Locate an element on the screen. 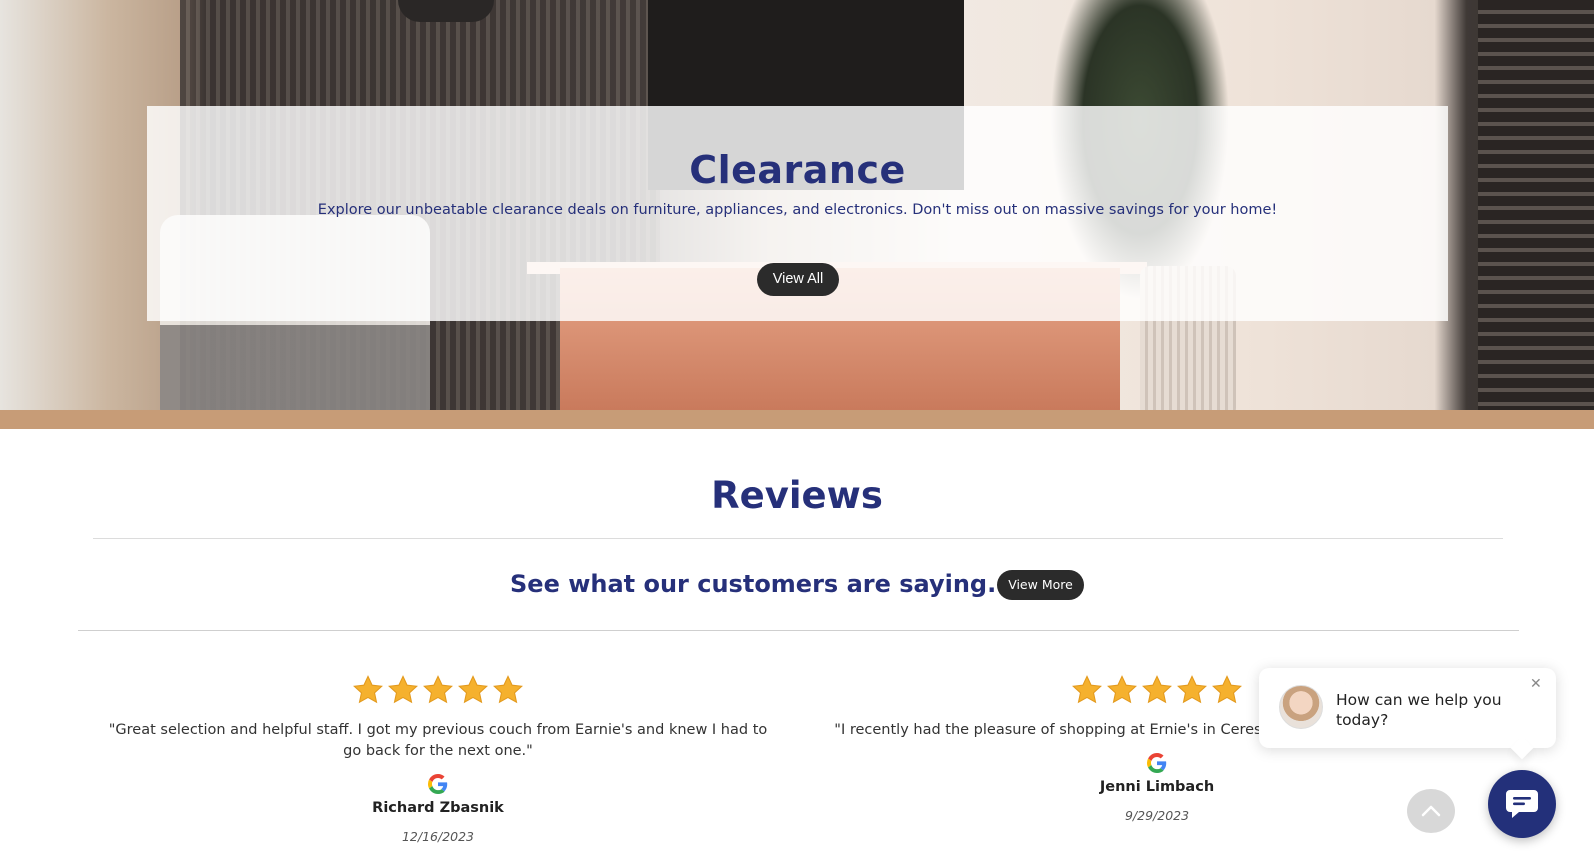  hero-lamp is located at coordinates (446, 11).